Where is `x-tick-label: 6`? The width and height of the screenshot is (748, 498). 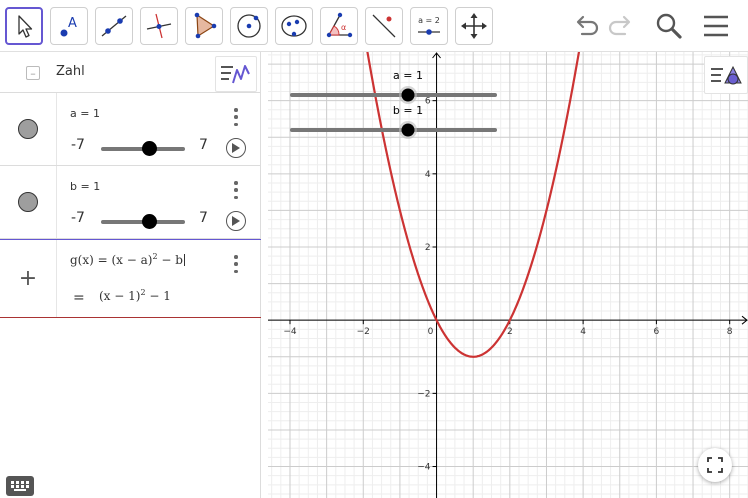
x-tick-label: 6 is located at coordinates (657, 332).